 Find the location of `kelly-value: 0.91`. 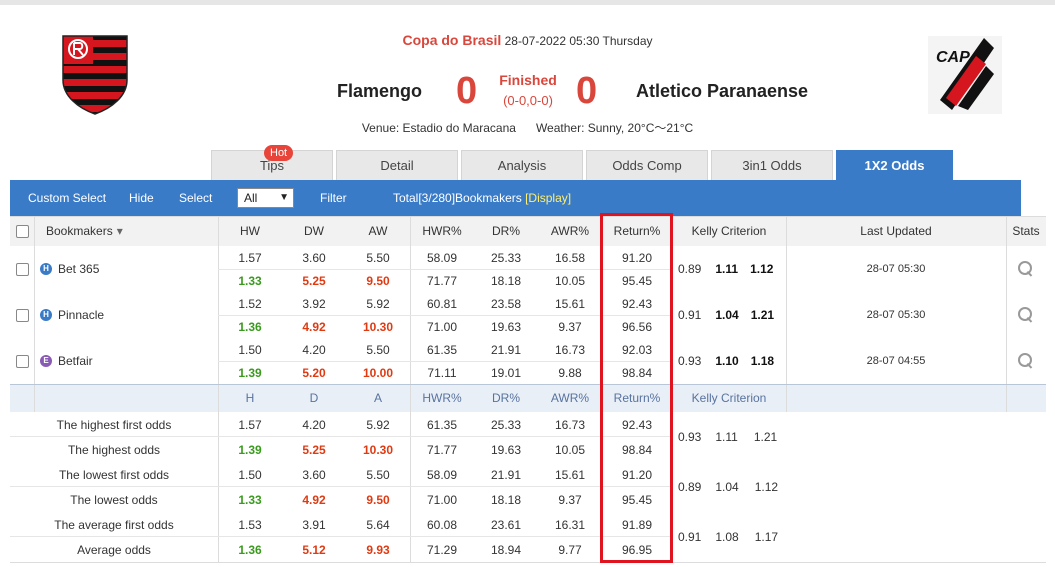

kelly-value: 0.91 is located at coordinates (690, 315).